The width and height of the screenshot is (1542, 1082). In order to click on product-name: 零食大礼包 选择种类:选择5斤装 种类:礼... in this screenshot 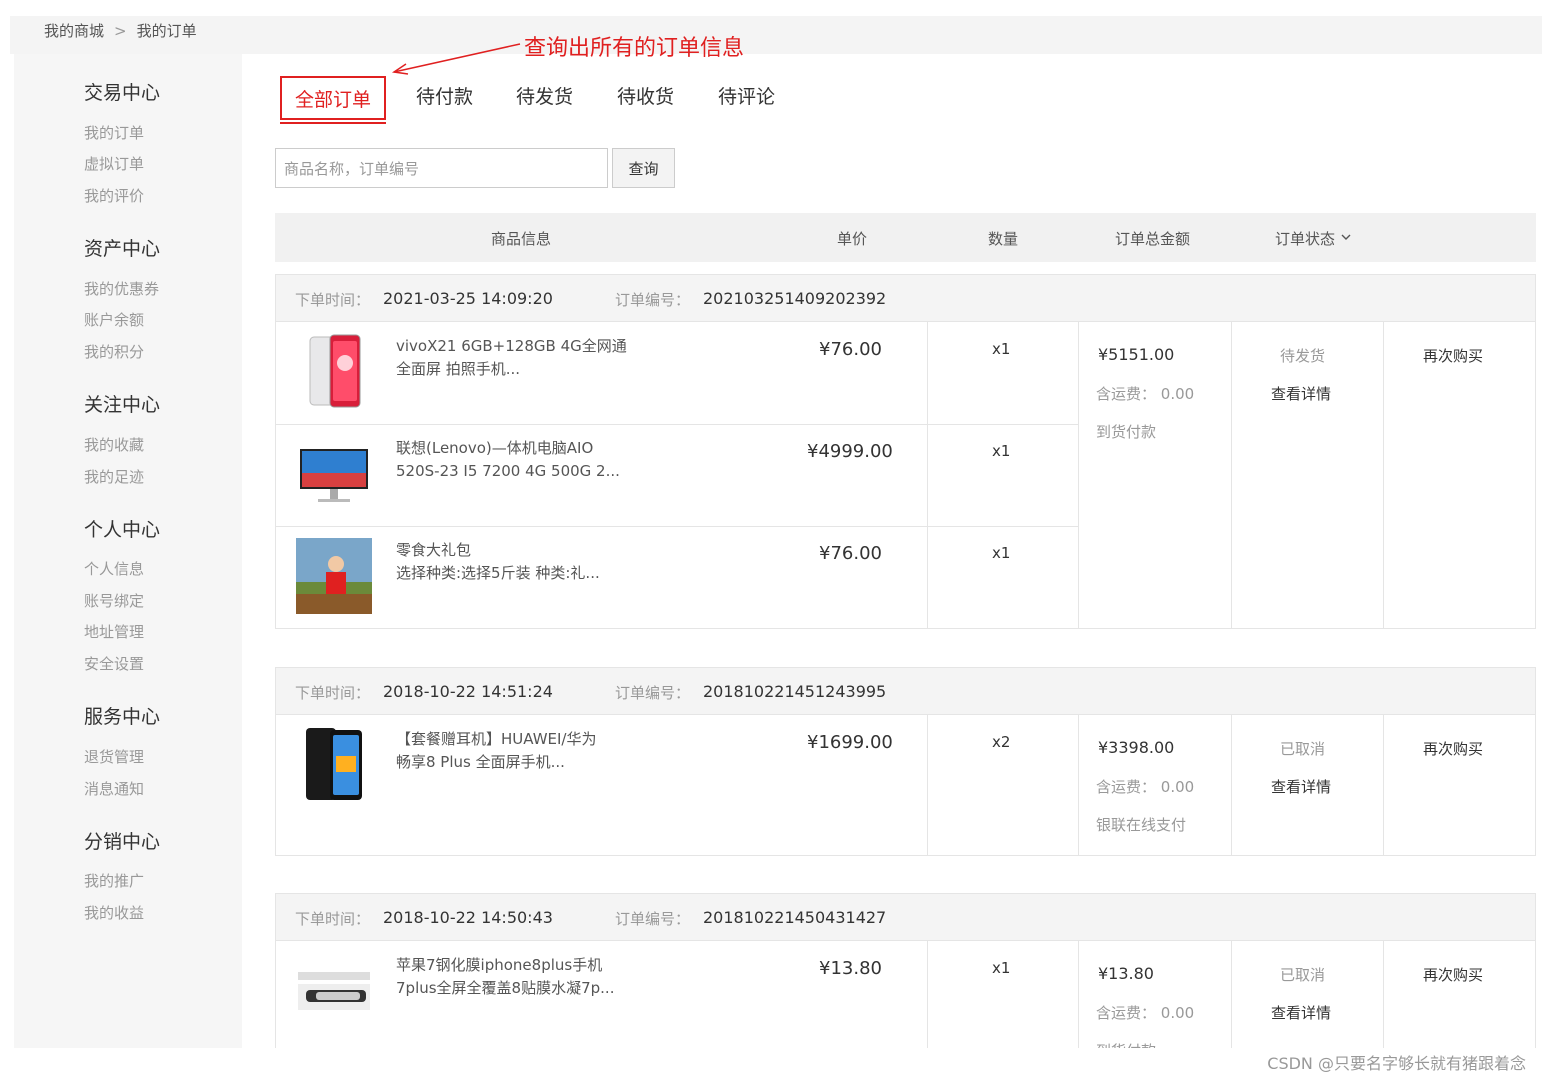, I will do `click(526, 562)`.